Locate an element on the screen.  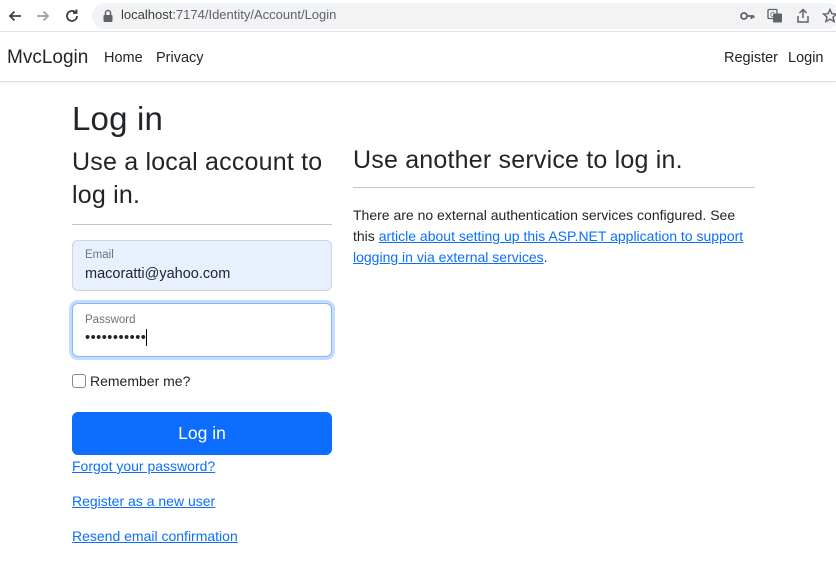
svg-text: G is located at coordinates (772, 15).